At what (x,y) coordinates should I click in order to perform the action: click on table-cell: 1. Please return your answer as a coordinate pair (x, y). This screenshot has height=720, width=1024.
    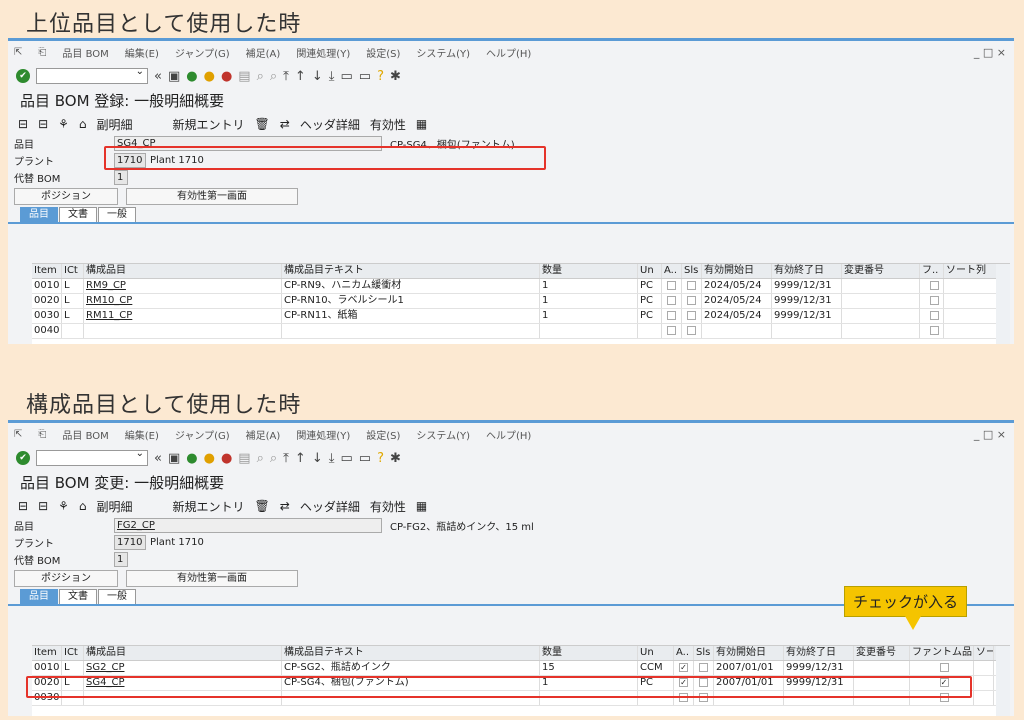
    Looking at the image, I should click on (589, 286).